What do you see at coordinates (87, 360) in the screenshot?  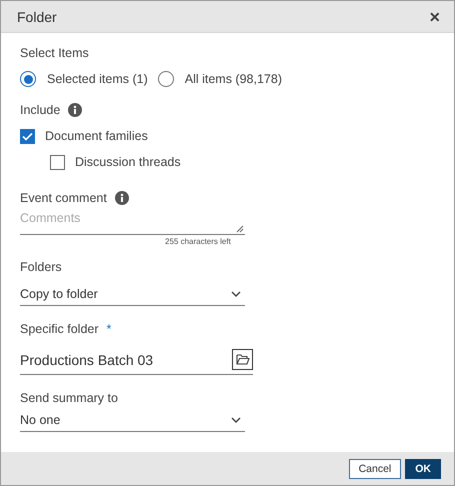 I see `field-value: Productions Batch 03` at bounding box center [87, 360].